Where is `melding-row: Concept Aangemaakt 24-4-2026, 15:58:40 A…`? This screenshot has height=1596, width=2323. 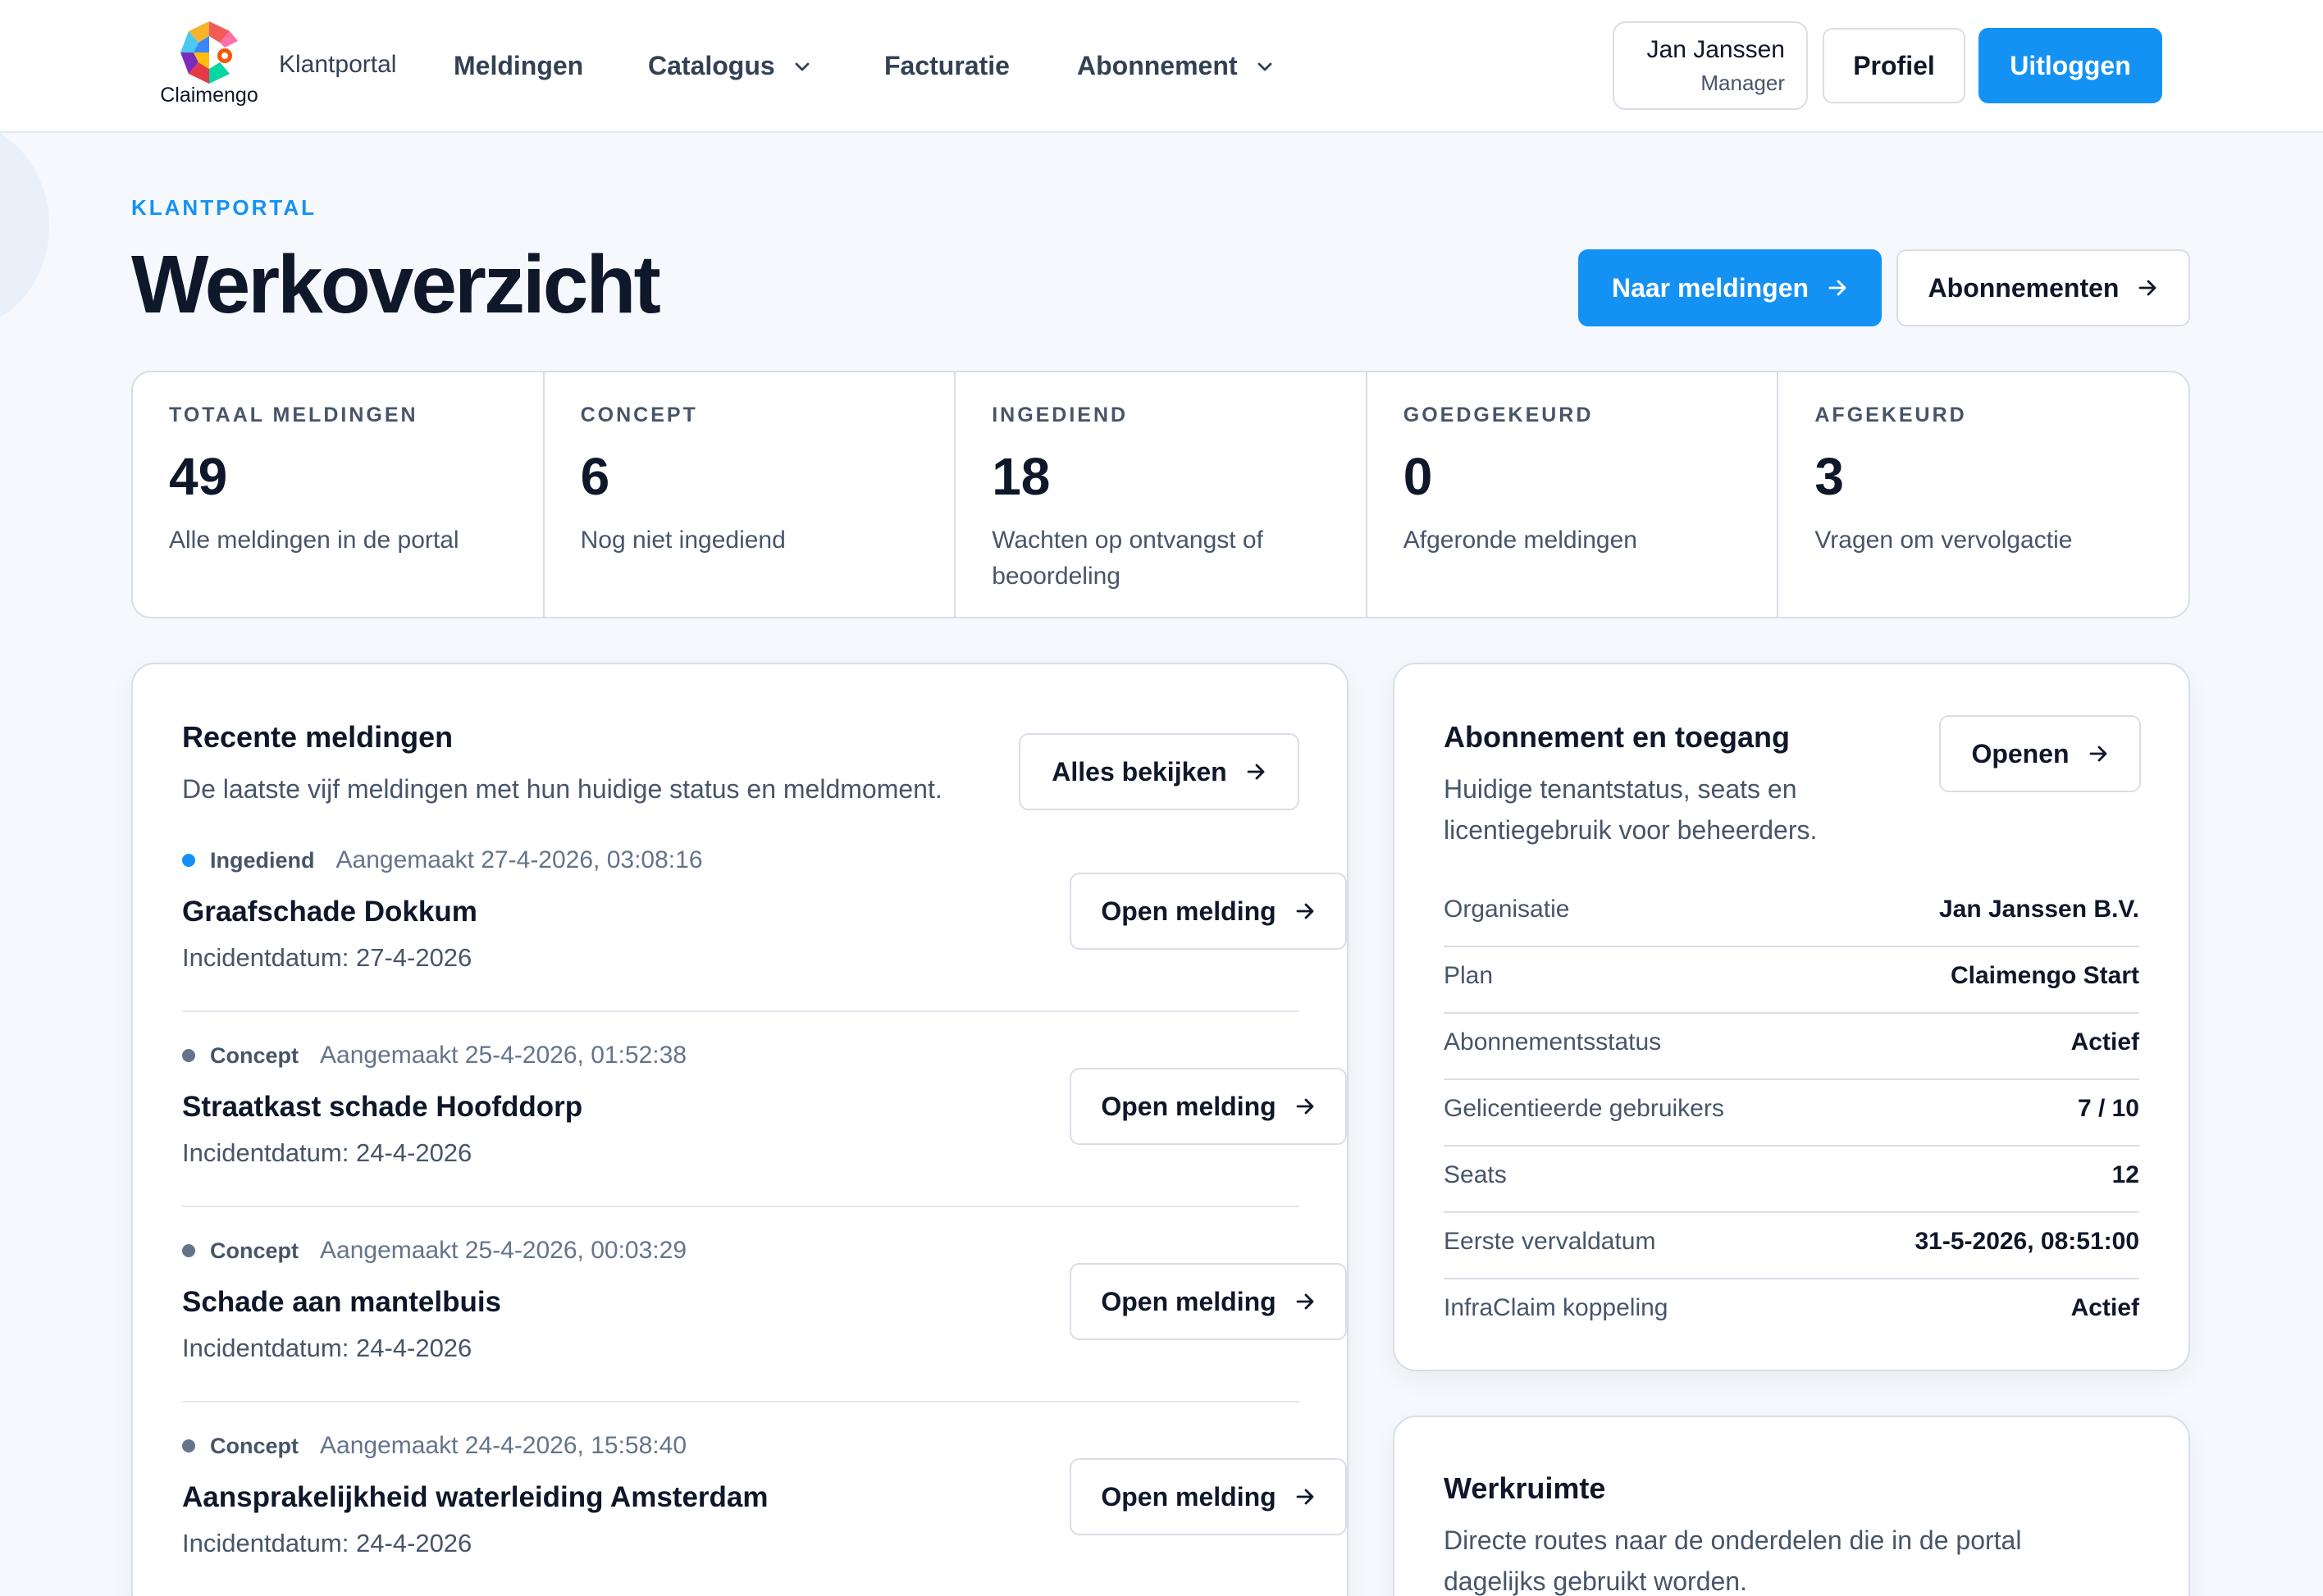 melding-row: Concept Aangemaakt 24-4-2026, 15:58:40 A… is located at coordinates (765, 1514).